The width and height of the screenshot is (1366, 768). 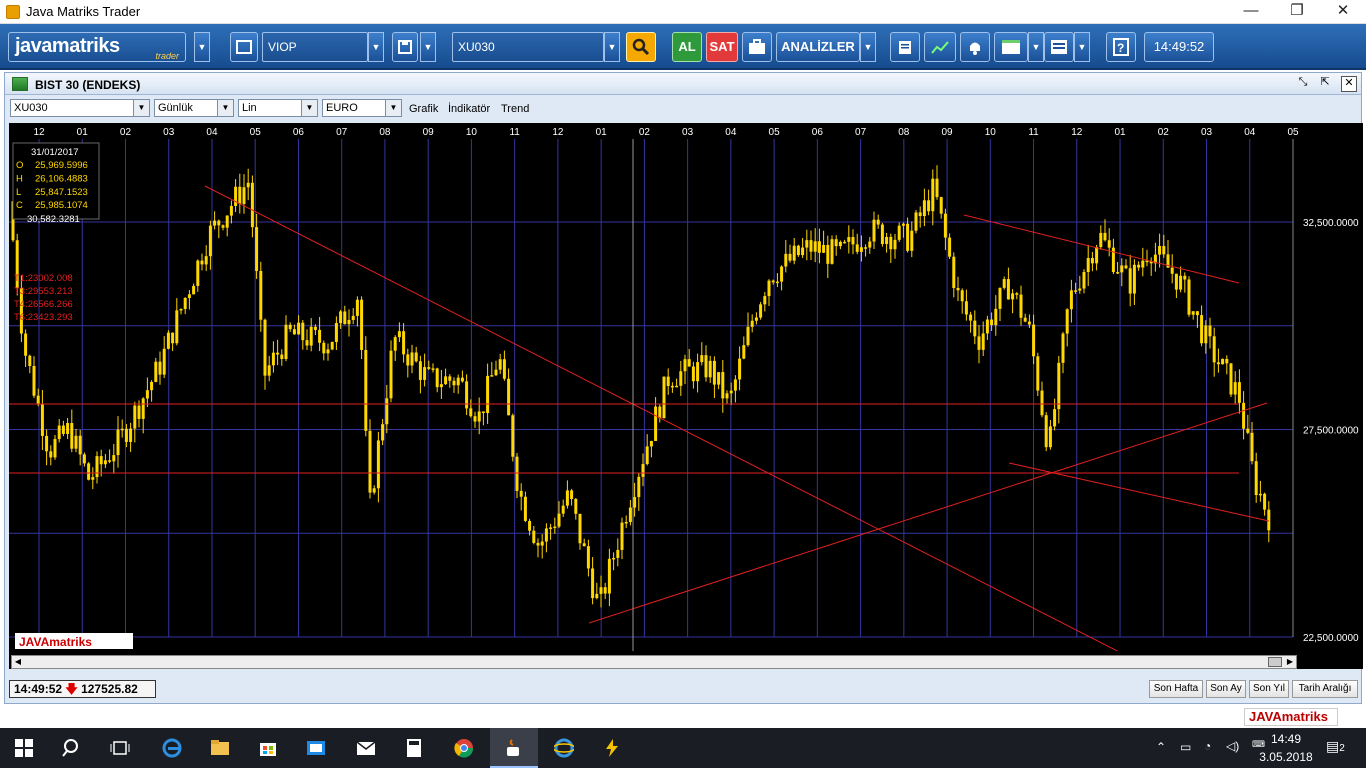 What do you see at coordinates (194, 108) in the screenshot?
I see `period-select: Günlük ▼` at bounding box center [194, 108].